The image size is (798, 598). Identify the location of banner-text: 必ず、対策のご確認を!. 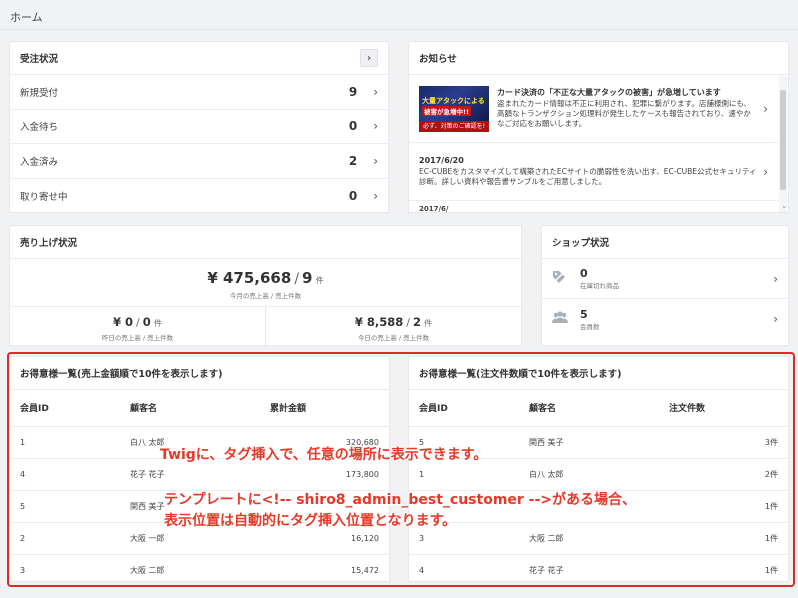
(454, 126).